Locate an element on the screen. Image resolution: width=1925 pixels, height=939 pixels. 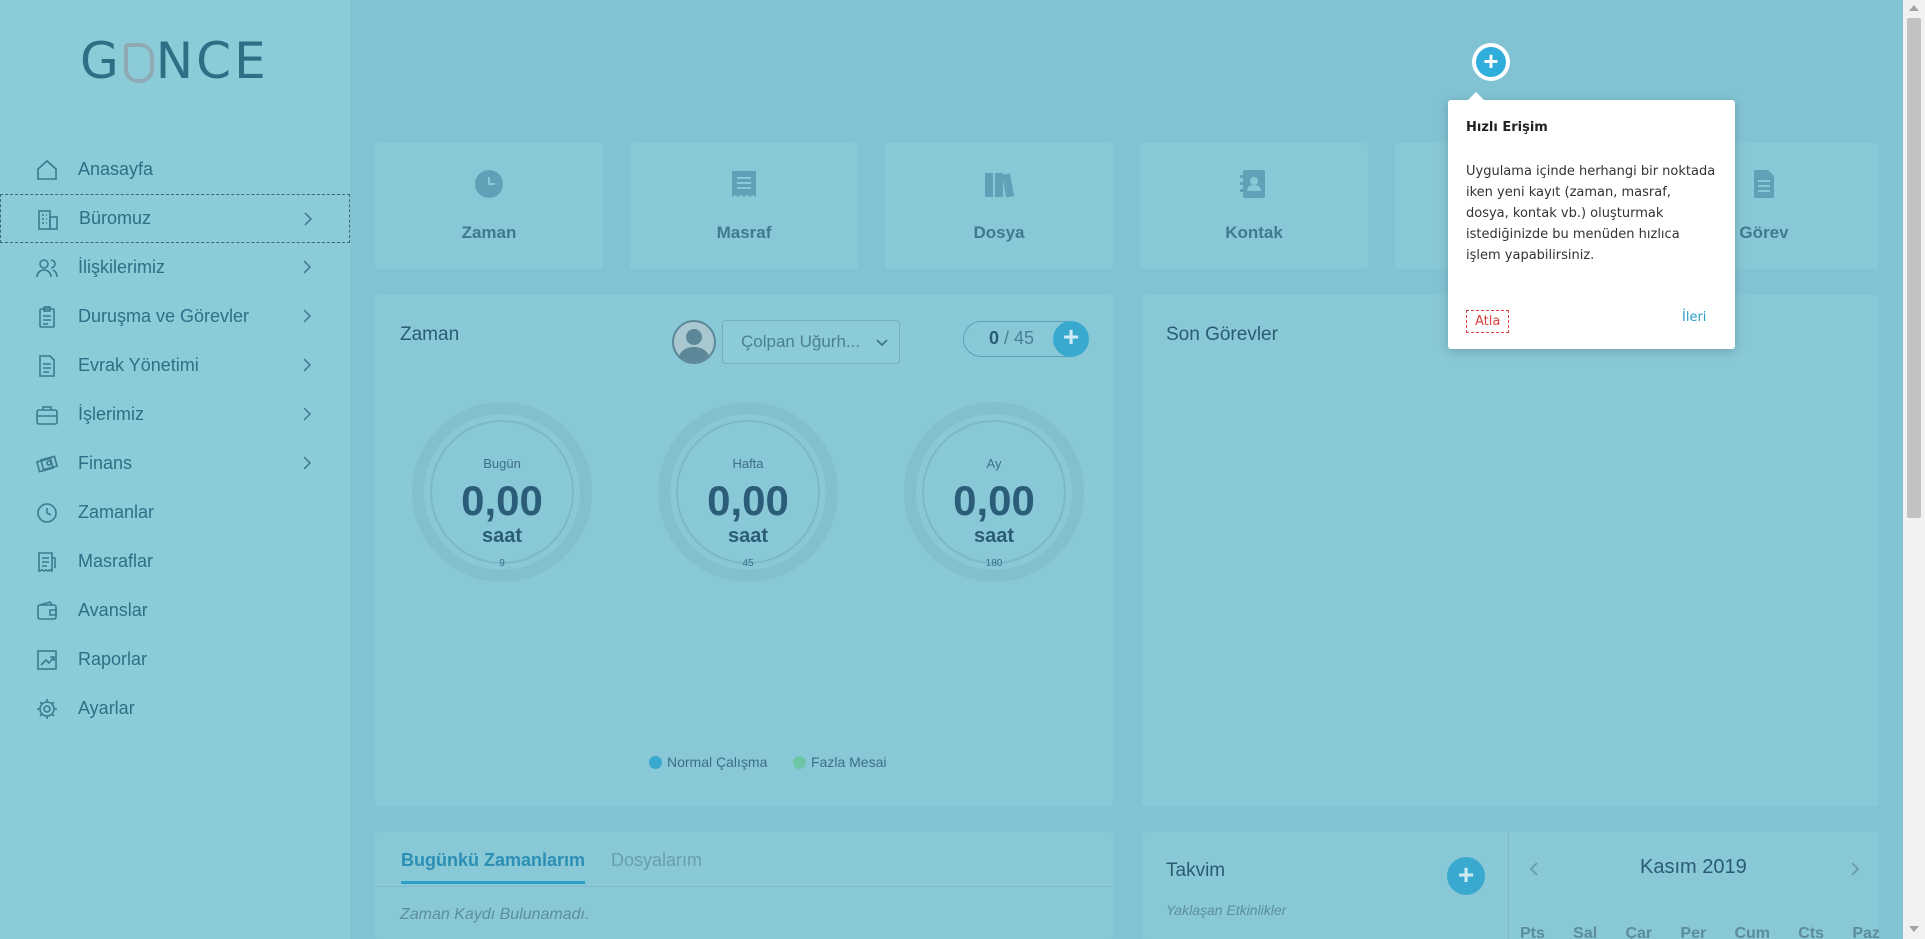
legend-fazla: Fazla Mesai is located at coordinates (839, 762).